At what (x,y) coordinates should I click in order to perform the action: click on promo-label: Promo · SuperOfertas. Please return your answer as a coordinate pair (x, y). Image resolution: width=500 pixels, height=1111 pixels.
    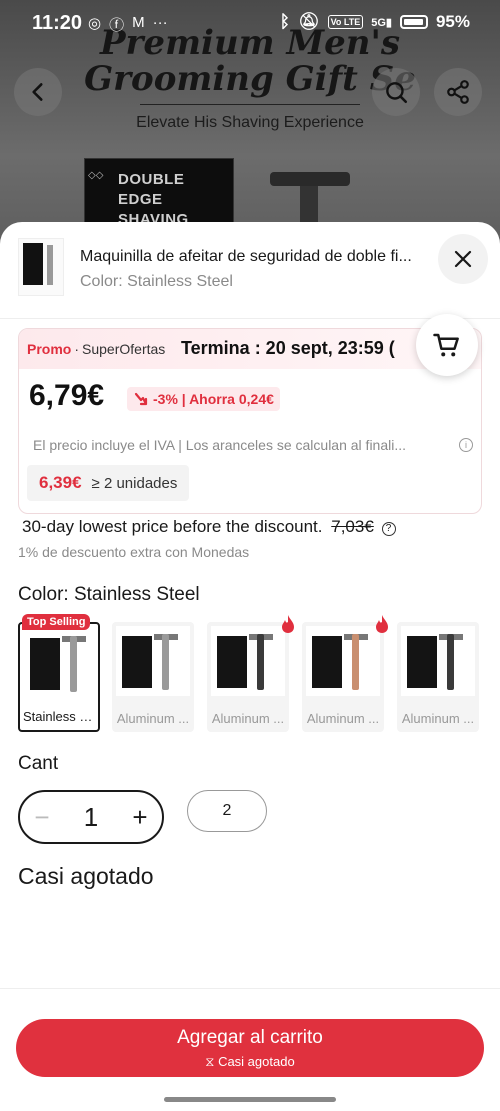
    Looking at the image, I should click on (96, 349).